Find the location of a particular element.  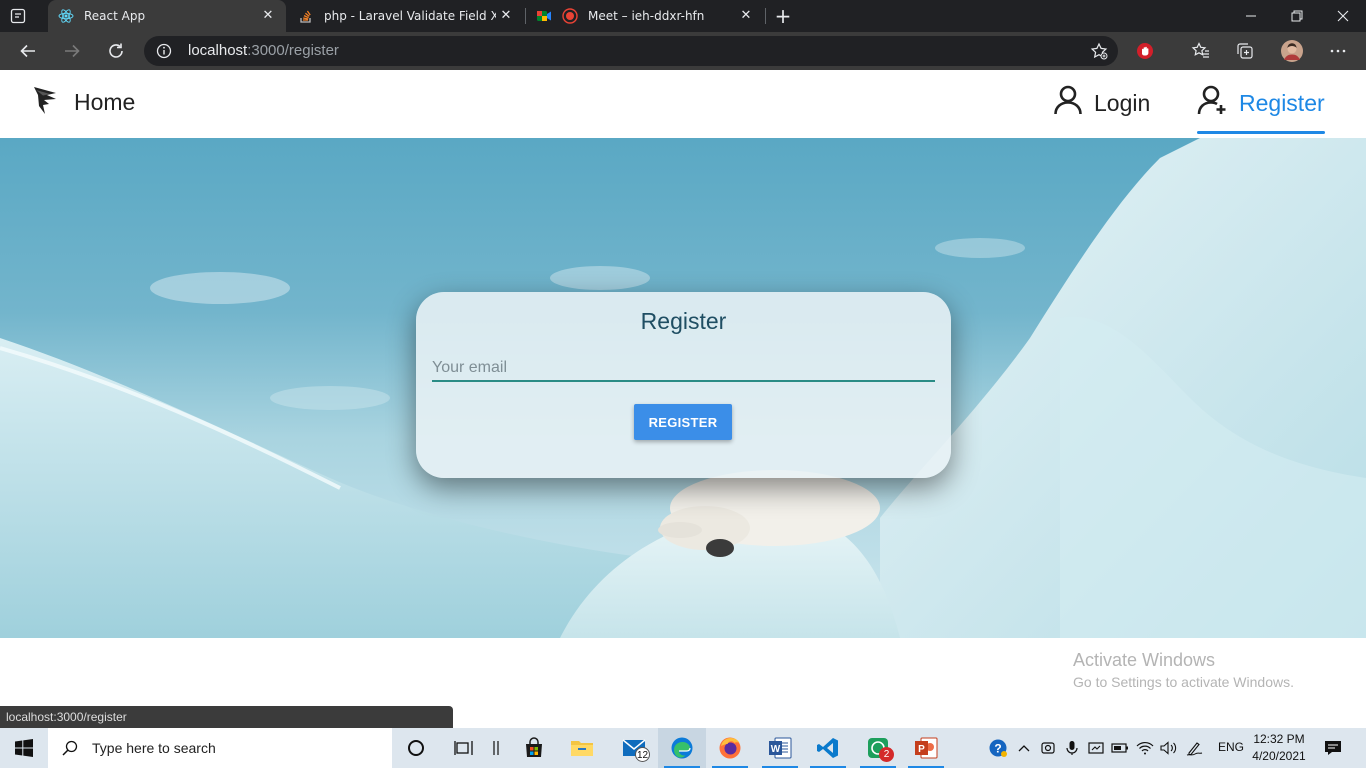

show-hidden-icons-chevron-up-icon is located at coordinates (1024, 748).